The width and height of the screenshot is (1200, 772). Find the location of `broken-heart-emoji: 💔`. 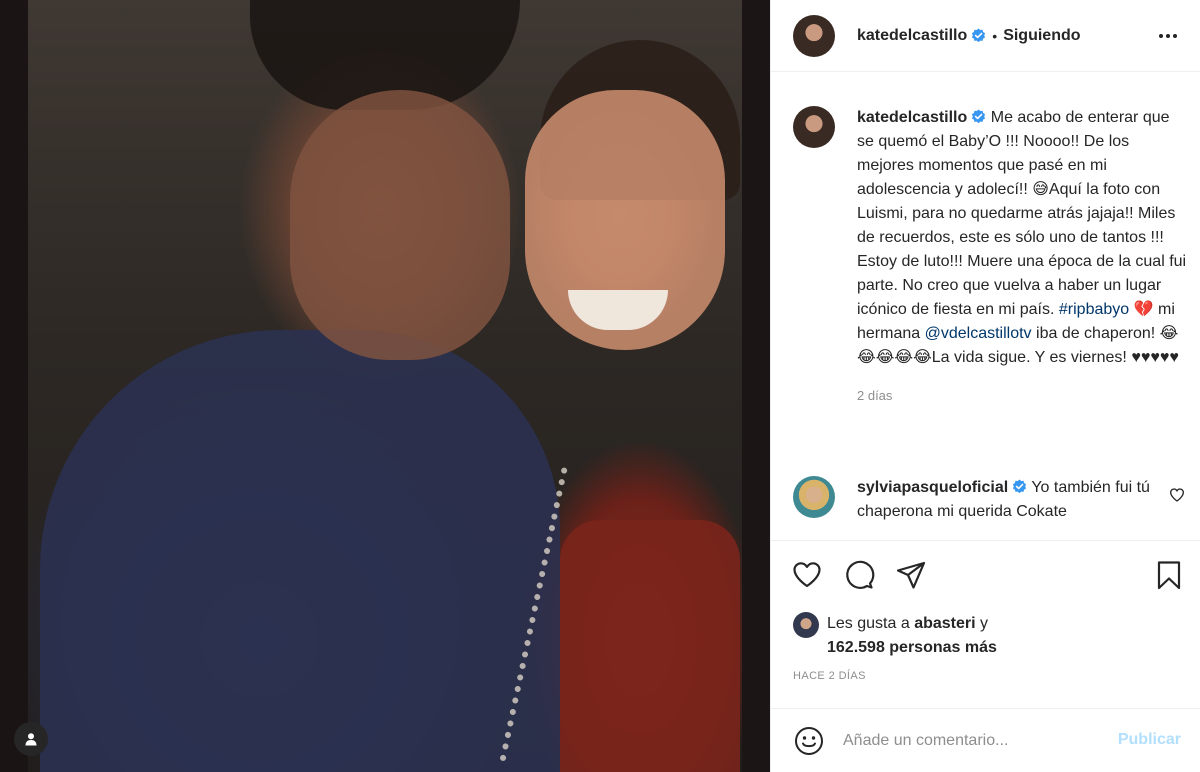

broken-heart-emoji: 💔 is located at coordinates (1143, 309).